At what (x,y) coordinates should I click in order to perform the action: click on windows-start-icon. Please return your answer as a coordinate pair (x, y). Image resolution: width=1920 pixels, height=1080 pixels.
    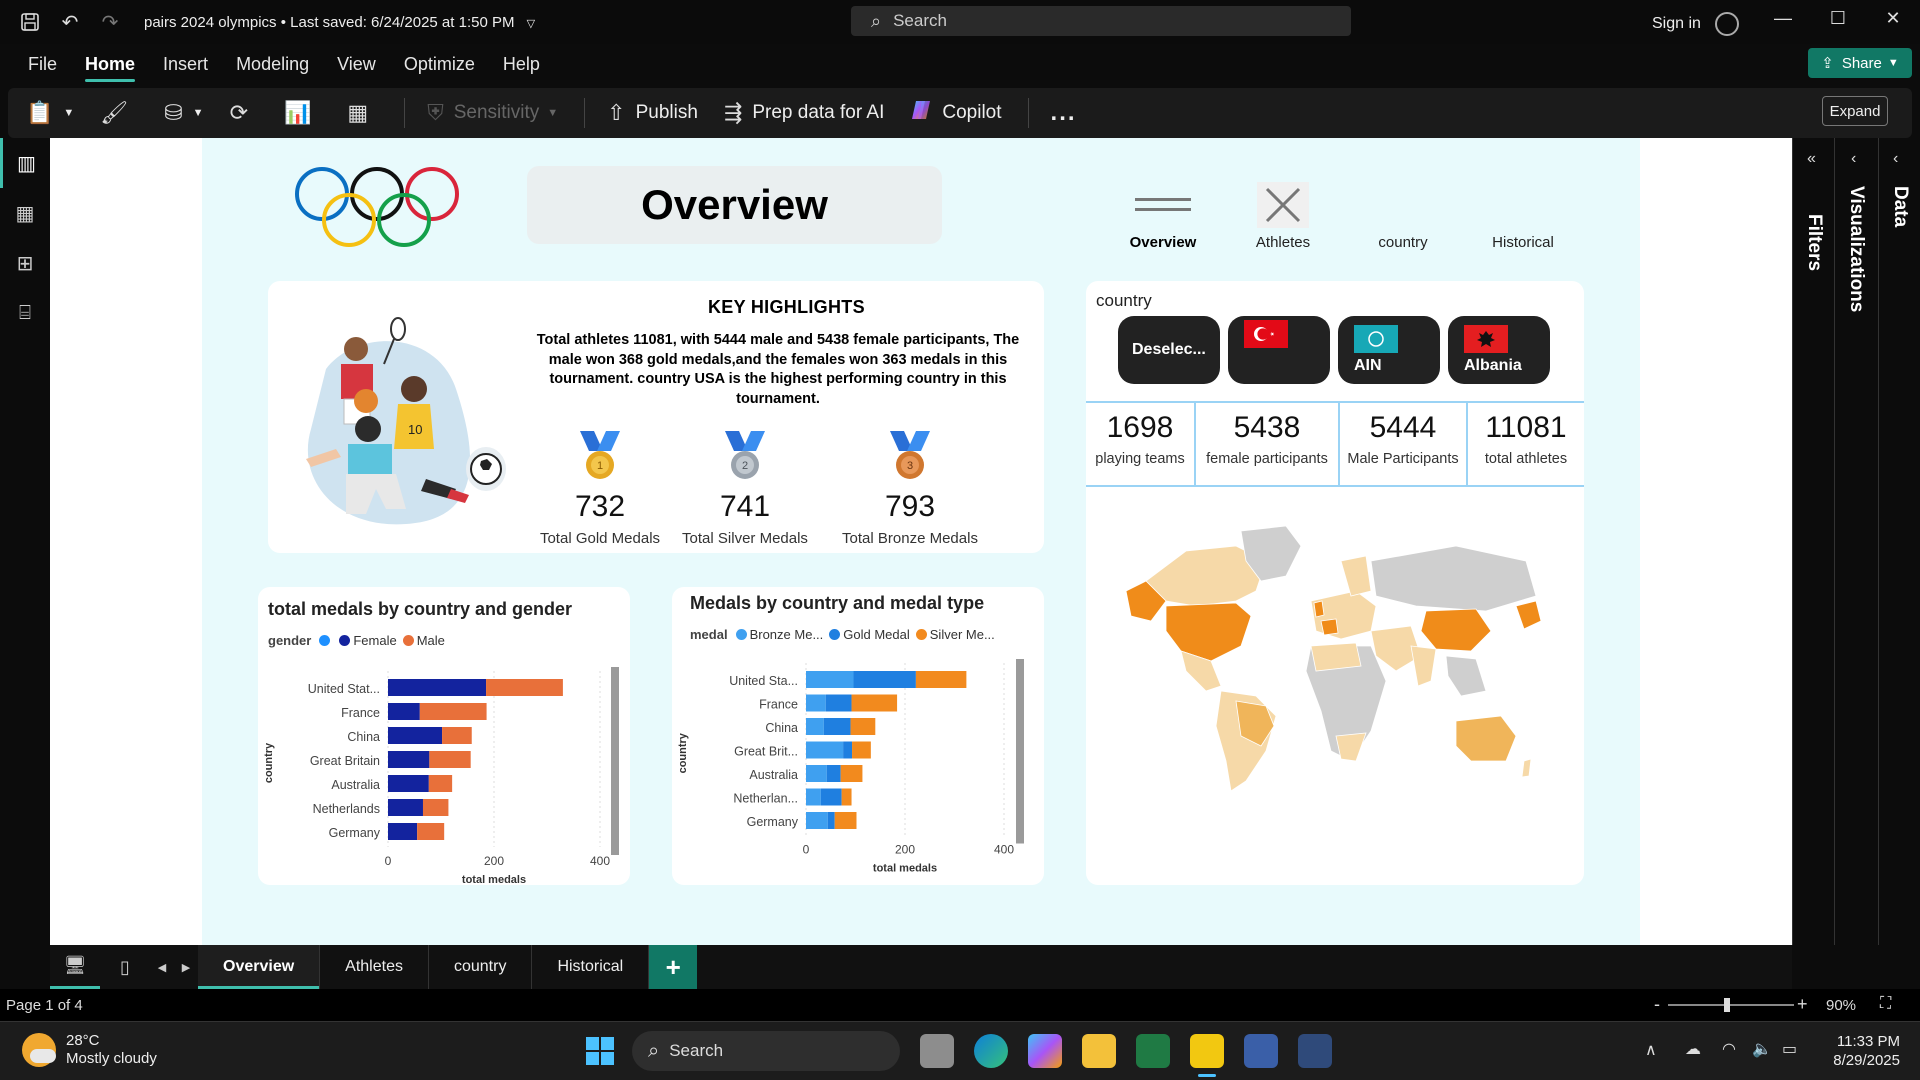
    Looking at the image, I should click on (600, 1053).